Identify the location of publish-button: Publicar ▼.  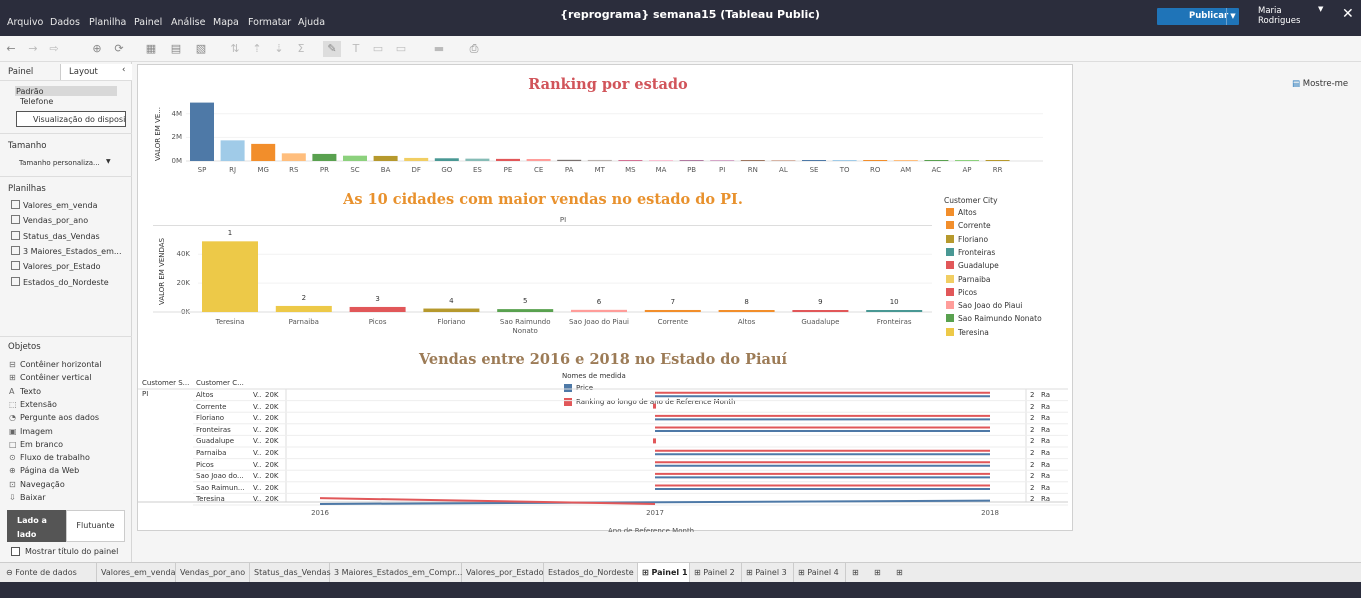
(1198, 16).